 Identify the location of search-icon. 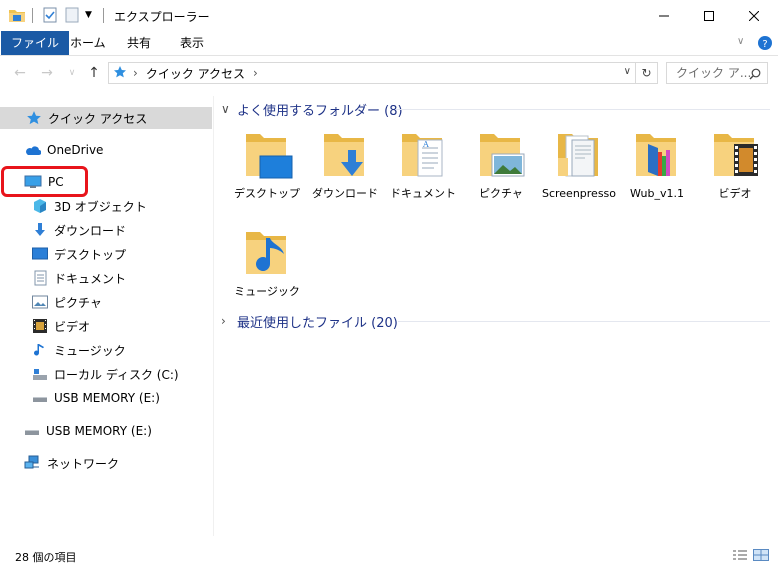
(755, 76).